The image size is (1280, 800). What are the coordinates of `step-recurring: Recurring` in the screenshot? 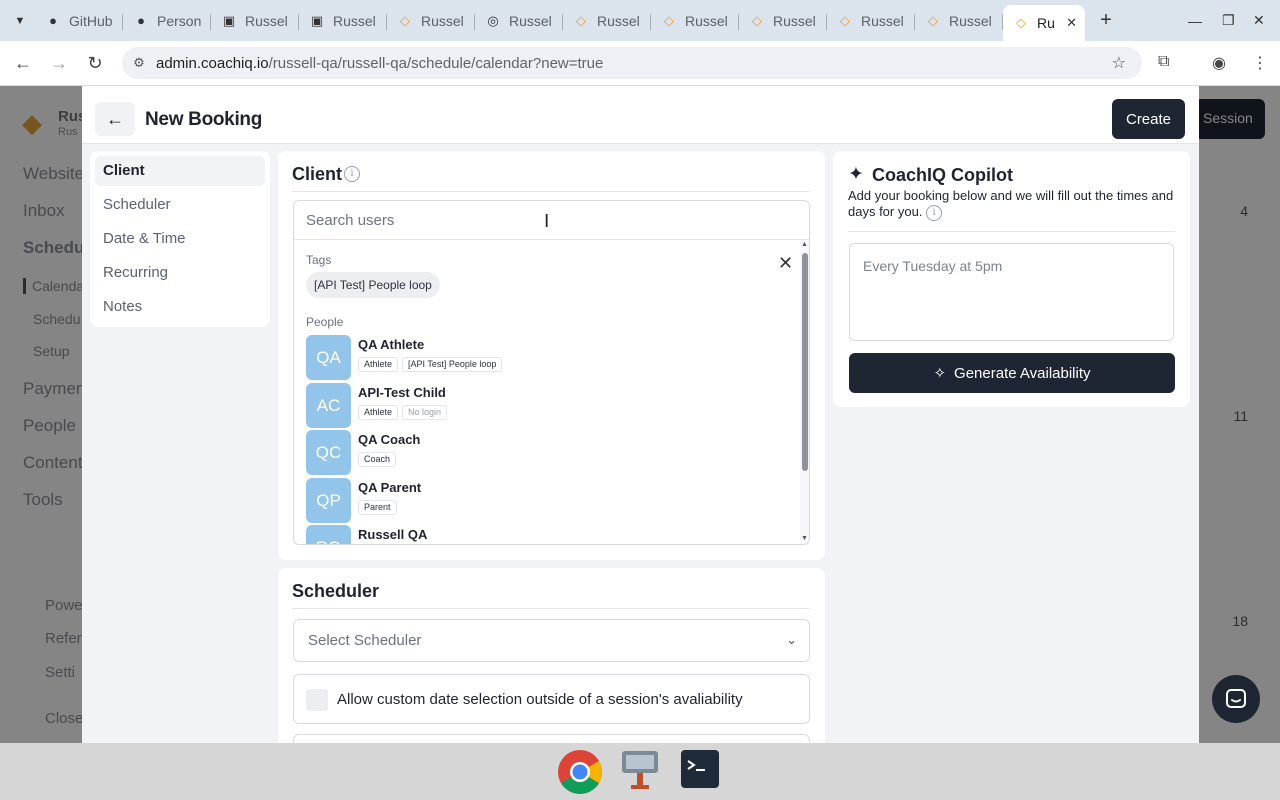 It's located at (180, 273).